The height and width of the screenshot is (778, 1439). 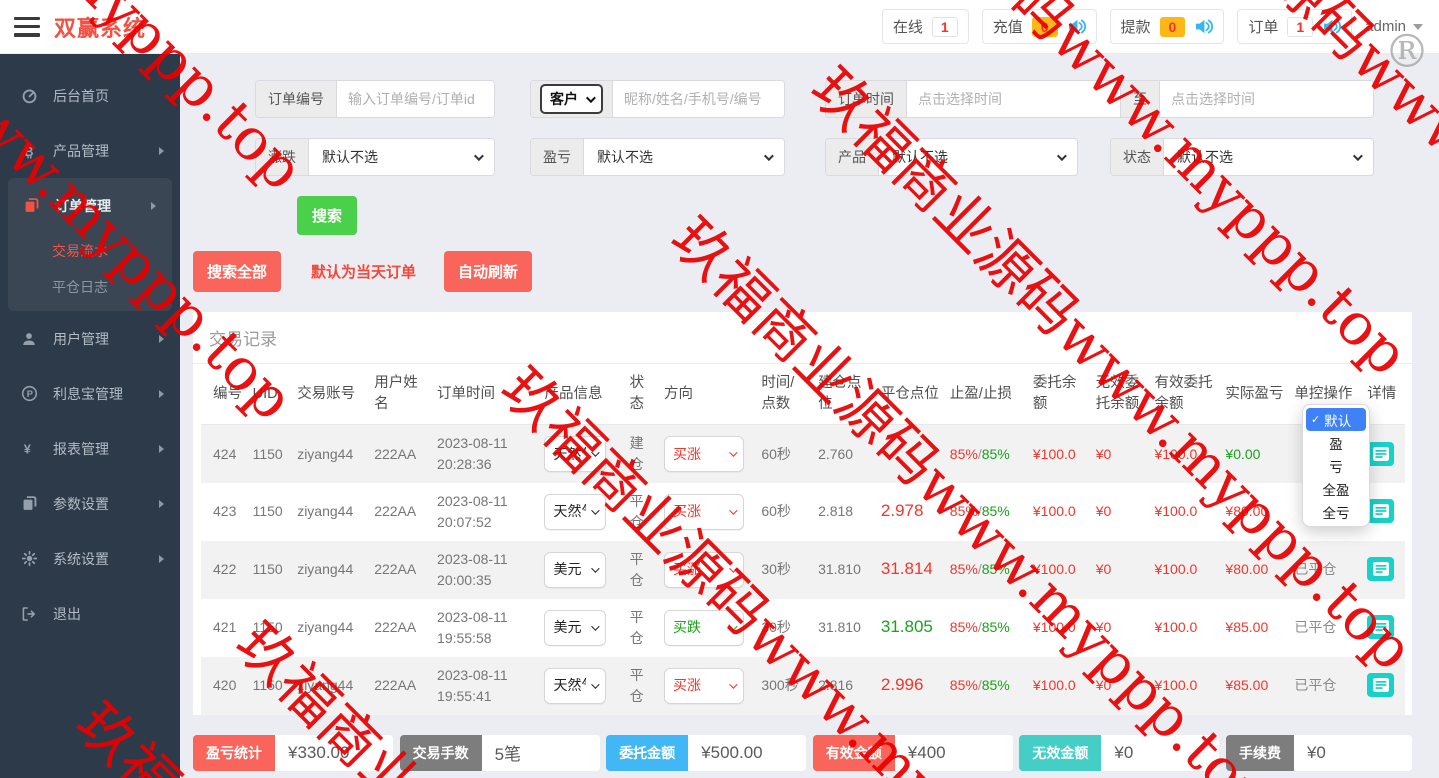 I want to click on status-select: 默认不选, so click(x=1268, y=157).